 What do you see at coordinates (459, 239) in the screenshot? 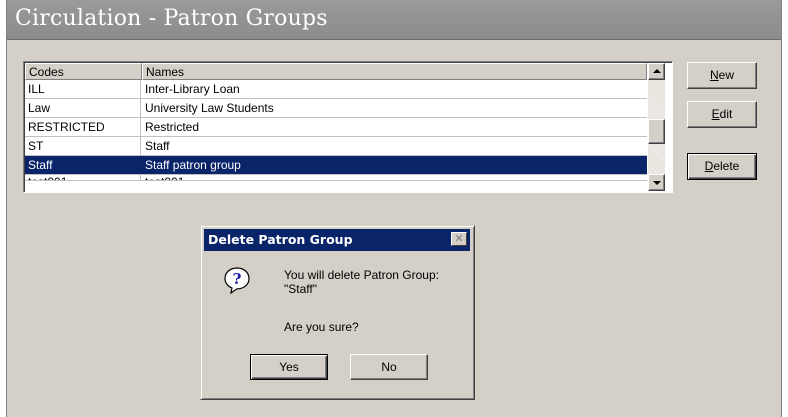
I see `close-icon: ✕` at bounding box center [459, 239].